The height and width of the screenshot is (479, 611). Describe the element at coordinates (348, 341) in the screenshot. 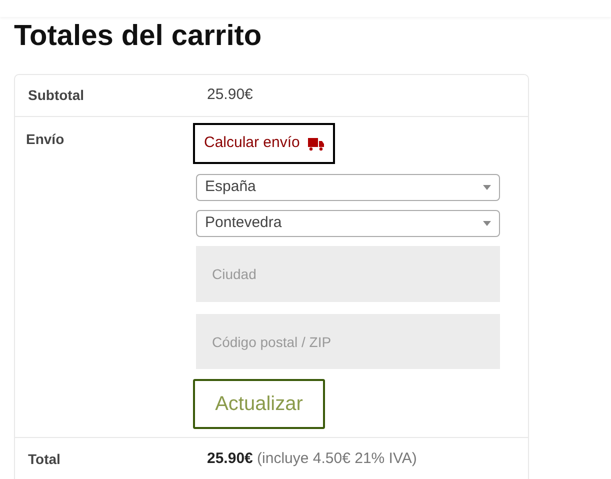

I see `postcode-field: Código postal / ZIP` at that location.